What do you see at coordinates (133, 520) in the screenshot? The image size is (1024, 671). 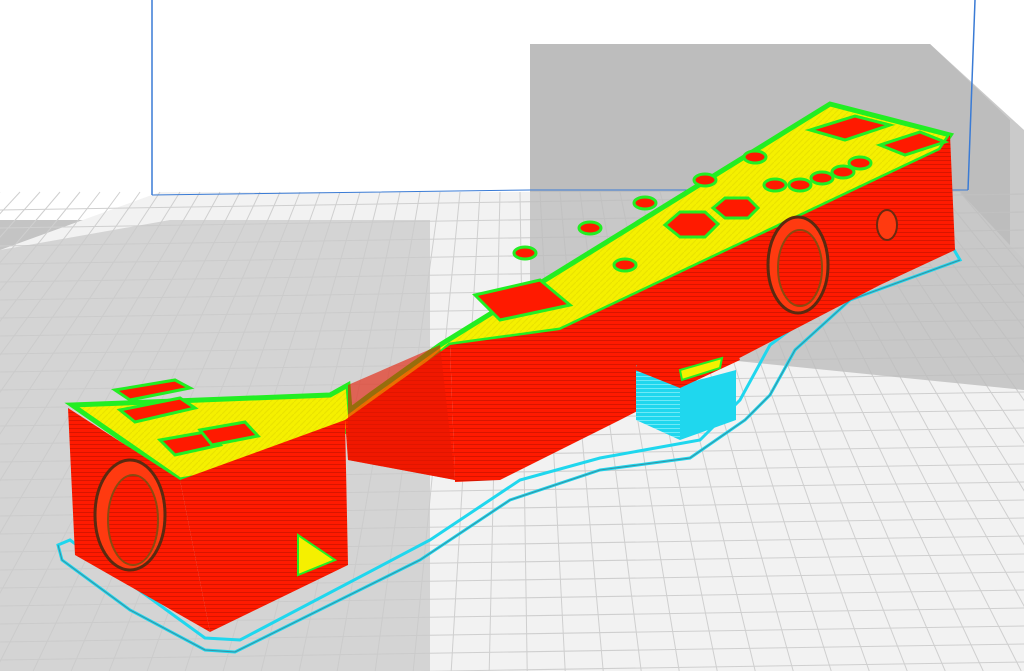 I see `port-hole-end-inner` at bounding box center [133, 520].